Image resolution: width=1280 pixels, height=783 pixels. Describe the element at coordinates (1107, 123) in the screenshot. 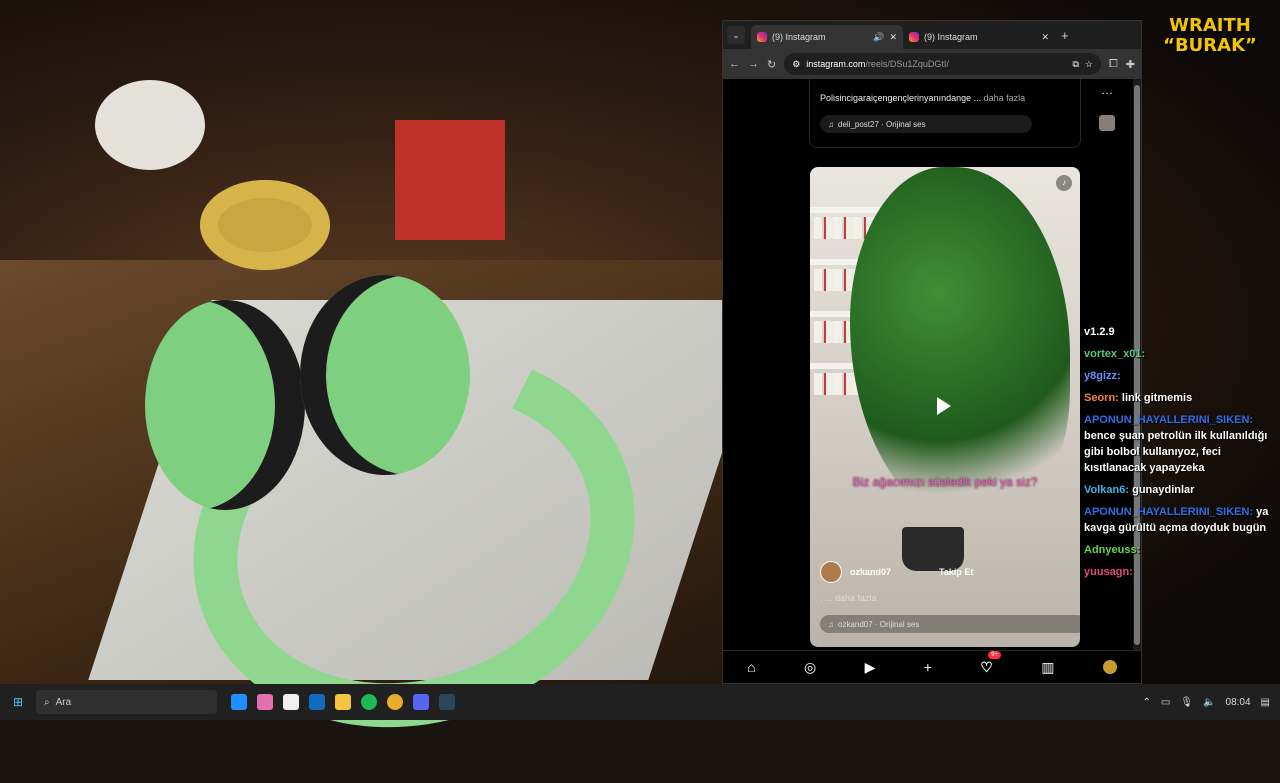

I see `audio-thumbnail` at that location.